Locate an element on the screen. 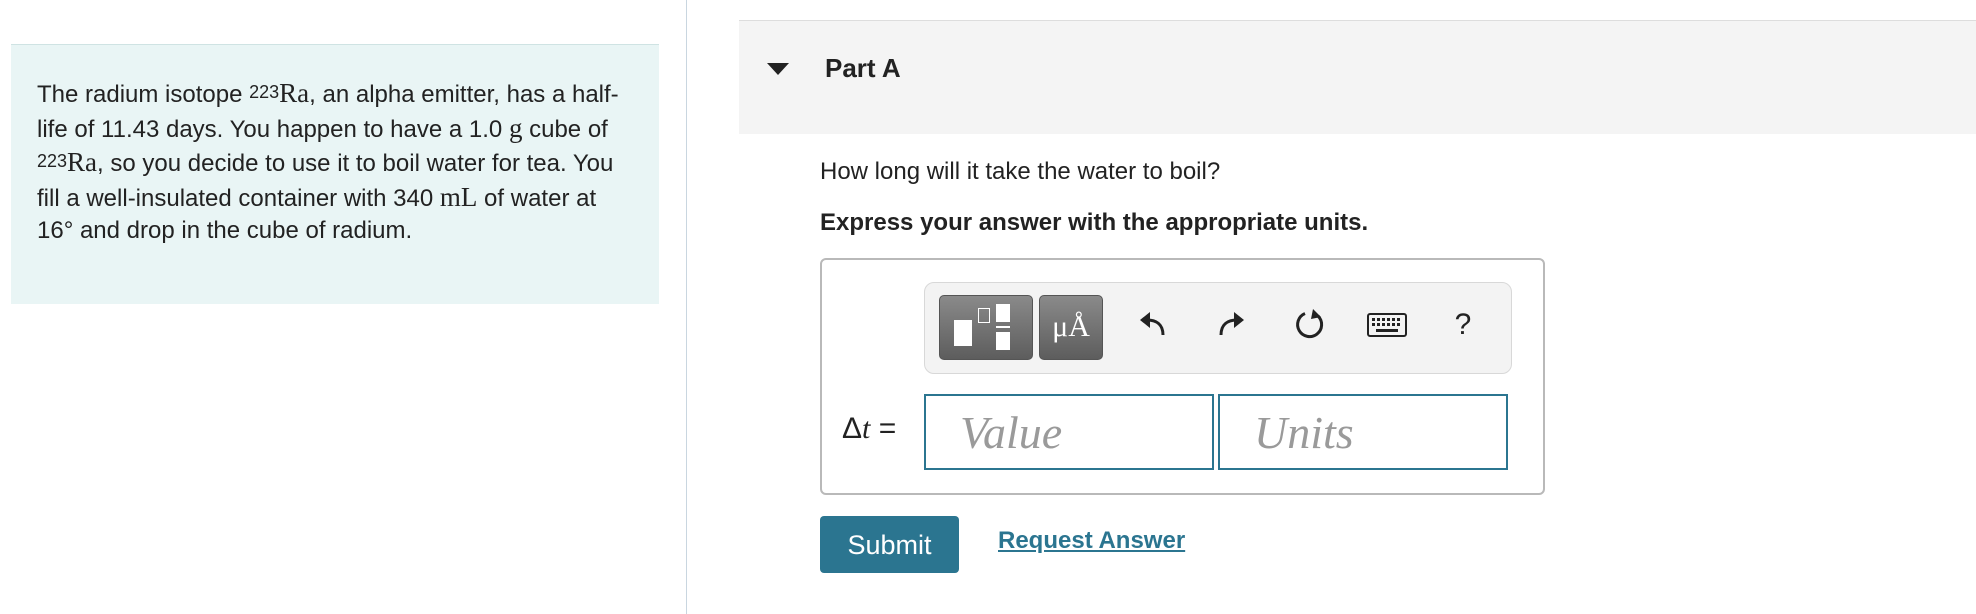 This screenshot has width=1976, height=614. value-input is located at coordinates (1069, 432).